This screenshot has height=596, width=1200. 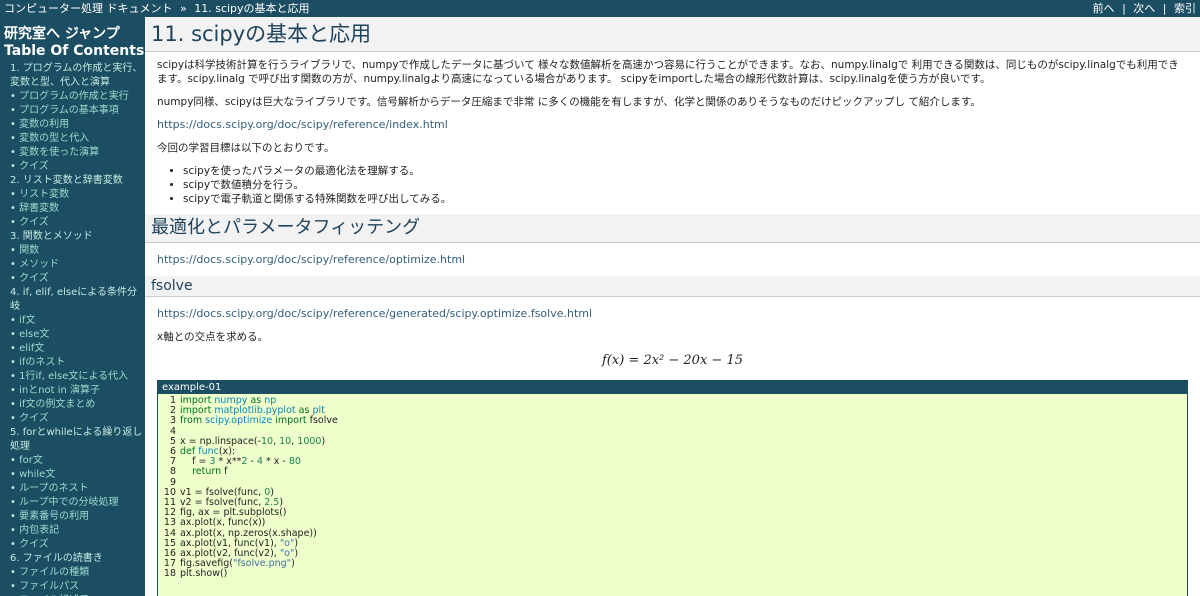 I want to click on toc-item-link: ループのネスト, so click(x=77, y=489).